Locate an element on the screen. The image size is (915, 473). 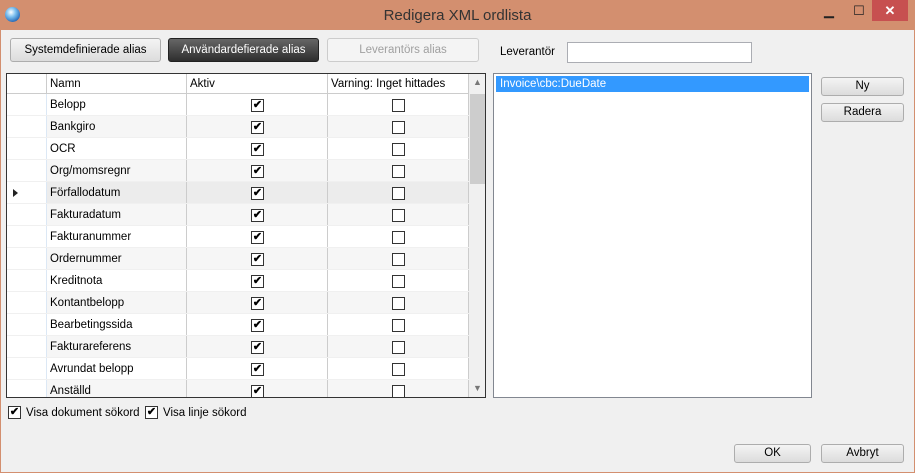
new-button: Ny is located at coordinates (862, 86).